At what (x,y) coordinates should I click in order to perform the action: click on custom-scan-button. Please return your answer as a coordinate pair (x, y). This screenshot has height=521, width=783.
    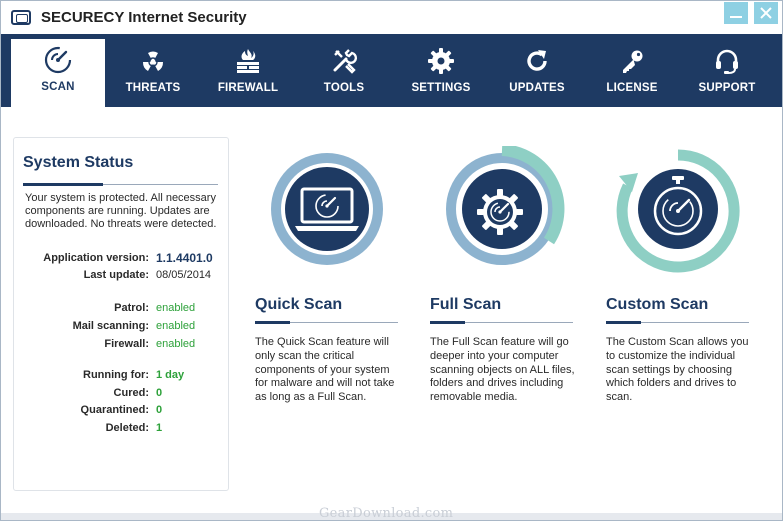
    Looking at the image, I should click on (686, 211).